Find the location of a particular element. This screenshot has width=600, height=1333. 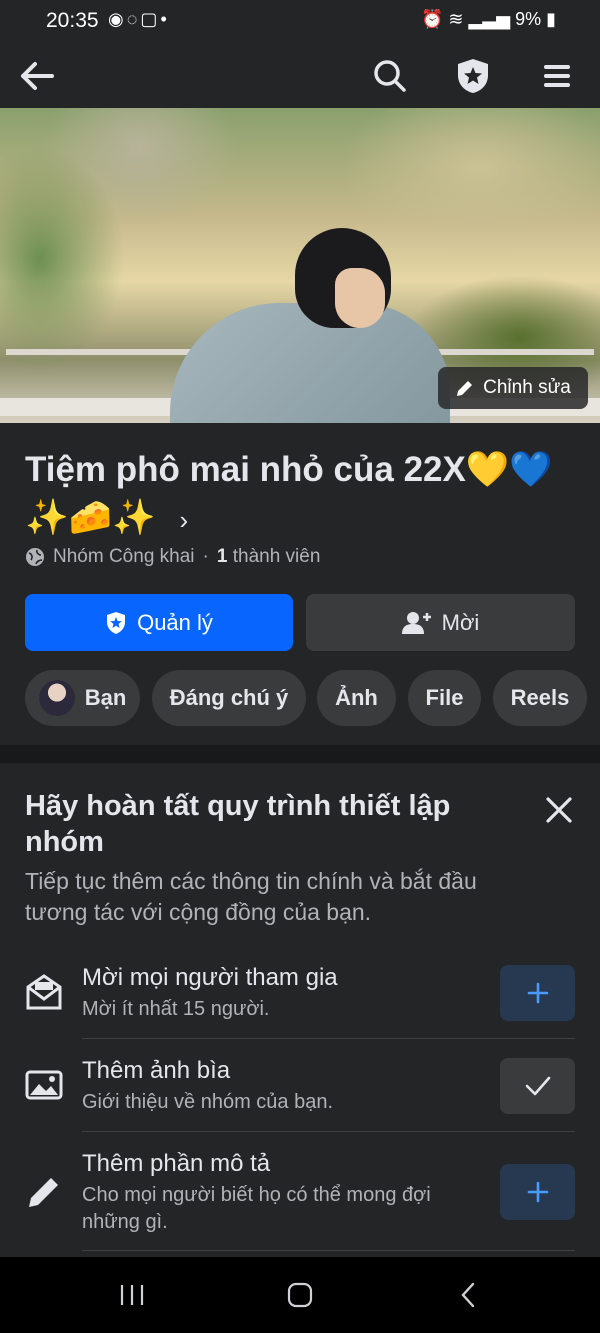

weibo-icon: ◉ is located at coordinates (117, 19).